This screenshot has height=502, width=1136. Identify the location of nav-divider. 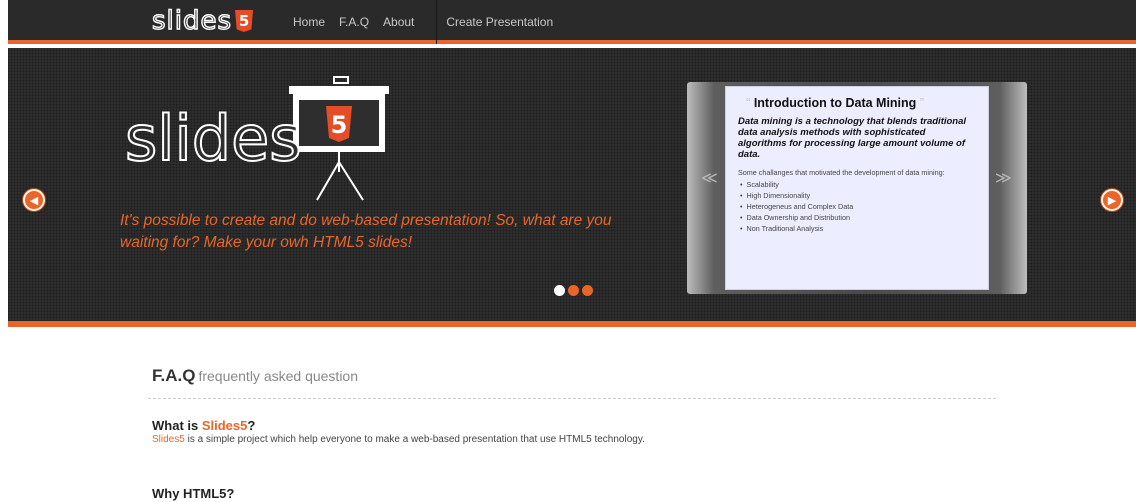
(436, 22).